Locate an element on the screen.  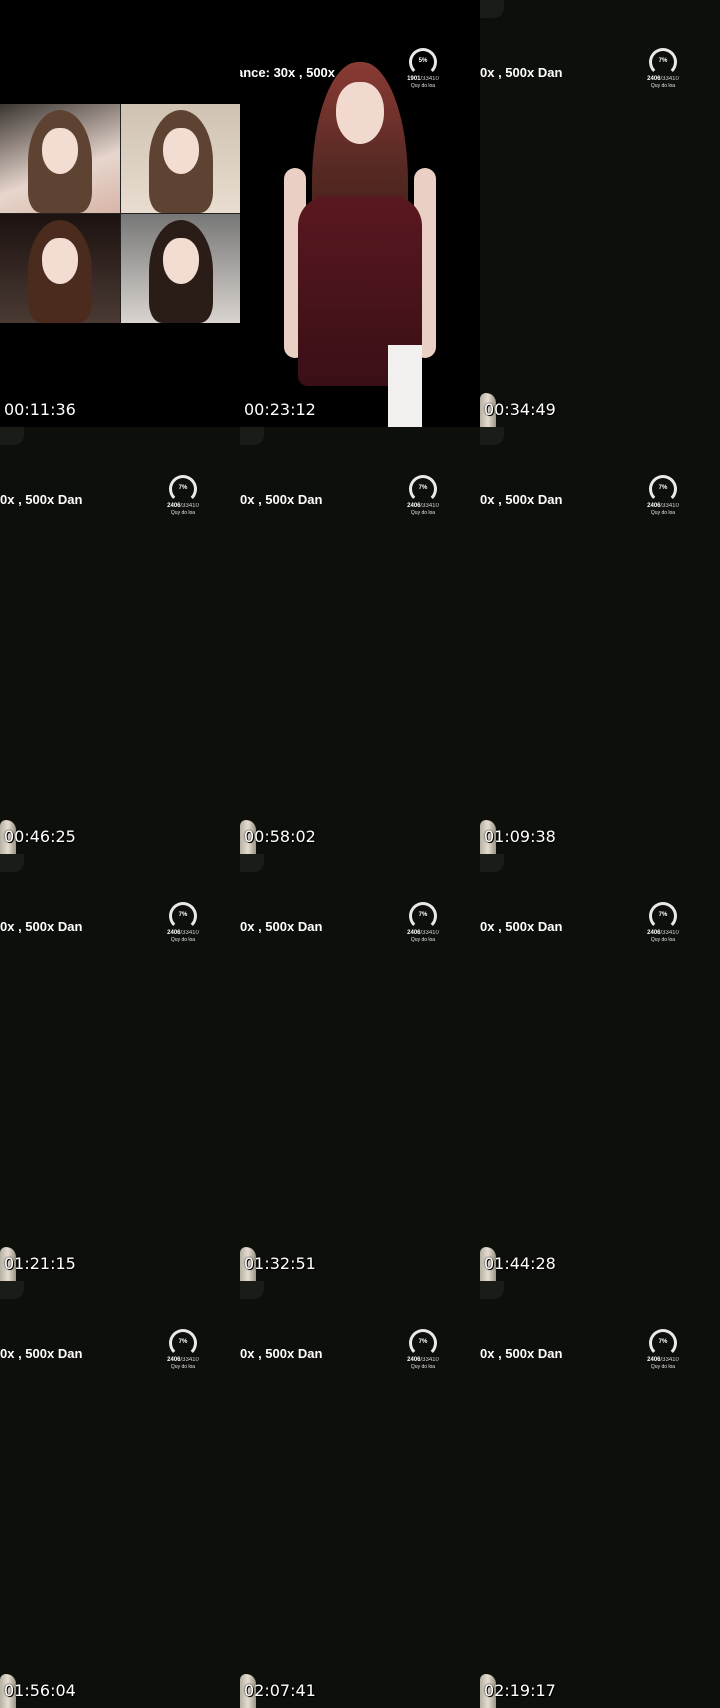
webcam-collage is located at coordinates (120, 213).